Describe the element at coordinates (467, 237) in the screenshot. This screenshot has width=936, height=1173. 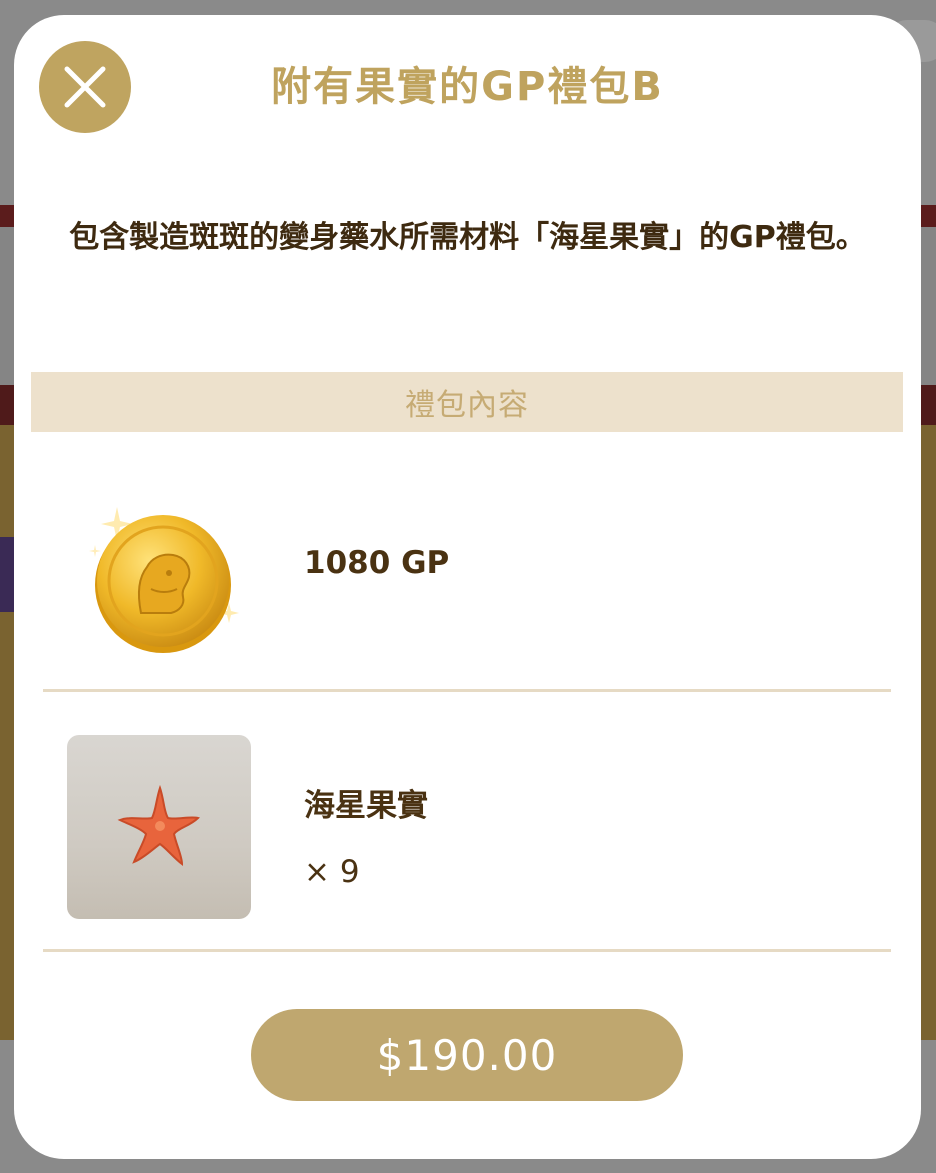
I see `pack-description: 包含製造斑斑的變身藥水所需材料「海星果實」的GP禮包。` at that location.